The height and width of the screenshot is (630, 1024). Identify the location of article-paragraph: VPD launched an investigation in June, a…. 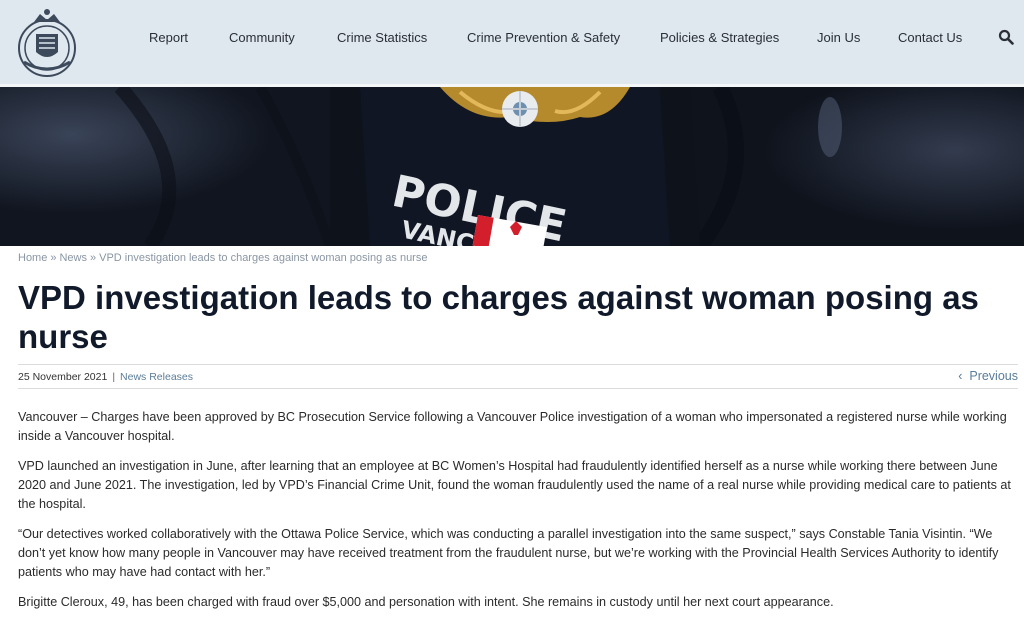
(514, 485).